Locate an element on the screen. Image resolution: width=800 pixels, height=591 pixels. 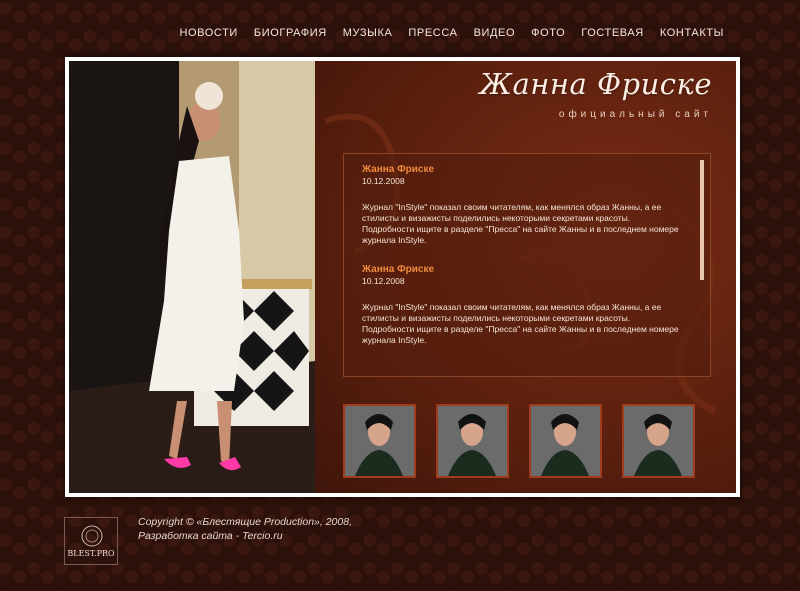
copyright-line-2: Разработка сайта - Tercio.ru is located at coordinates (210, 536).